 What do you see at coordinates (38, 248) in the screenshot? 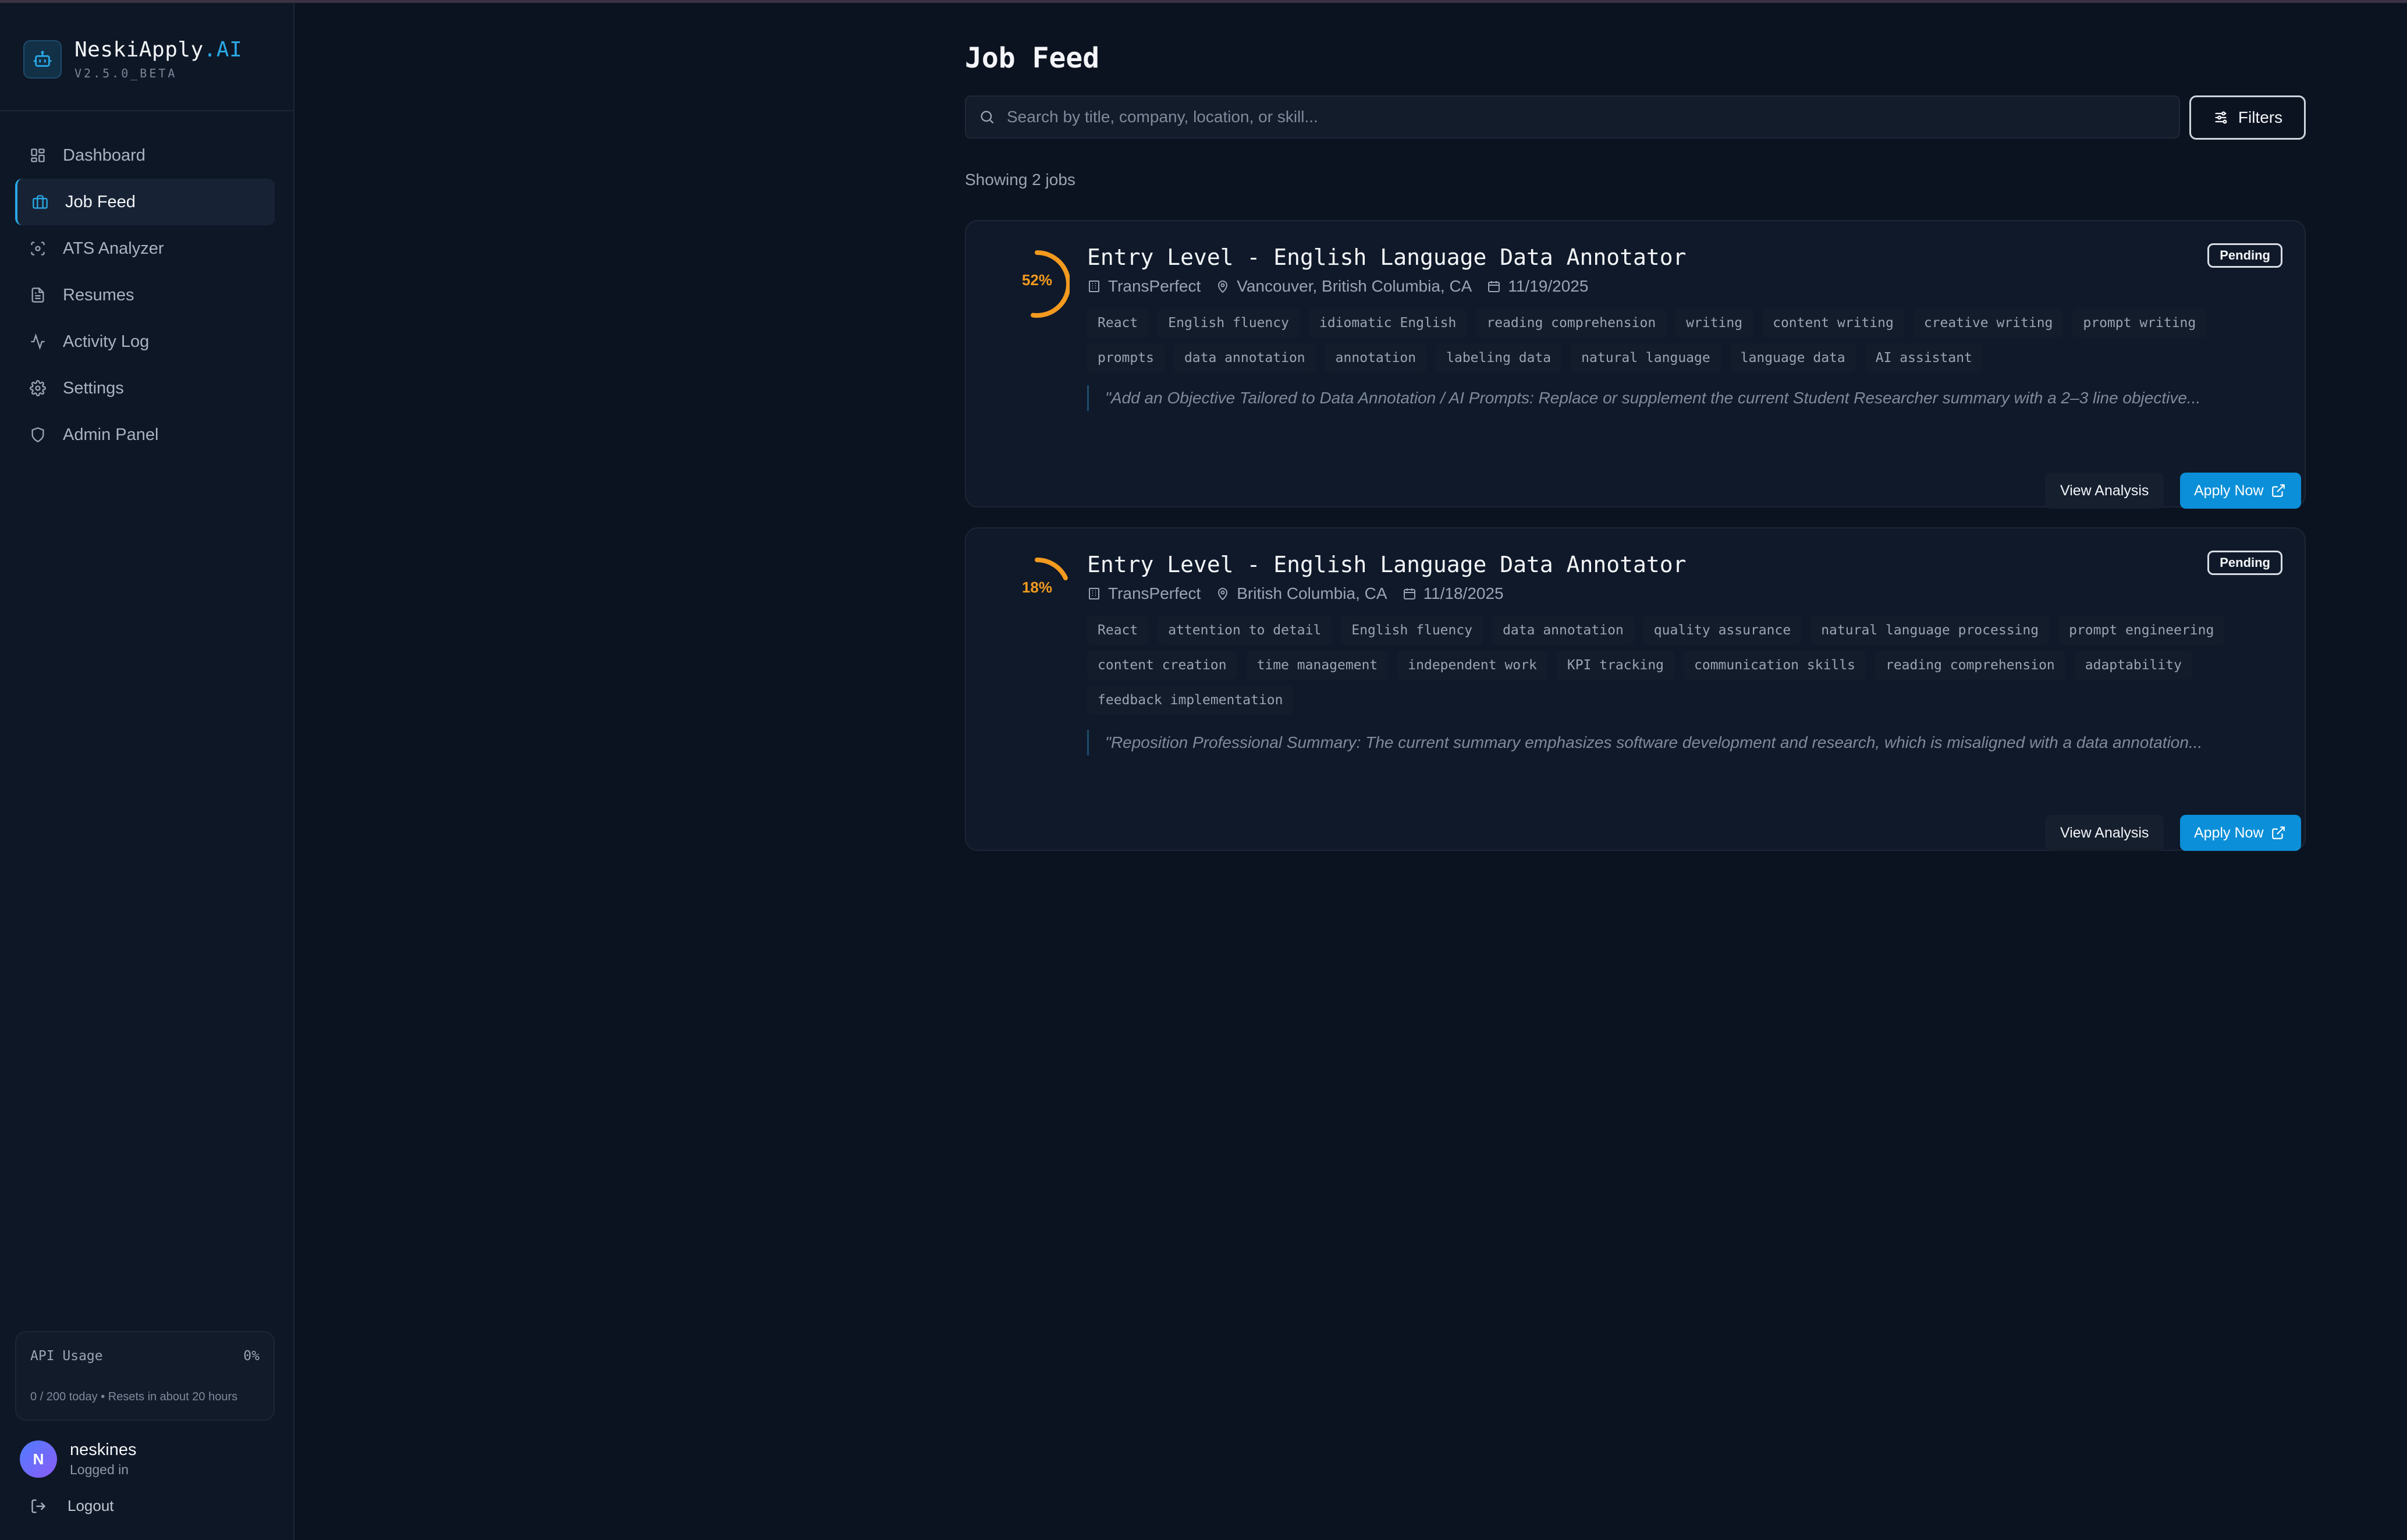
I see `scan-icon` at bounding box center [38, 248].